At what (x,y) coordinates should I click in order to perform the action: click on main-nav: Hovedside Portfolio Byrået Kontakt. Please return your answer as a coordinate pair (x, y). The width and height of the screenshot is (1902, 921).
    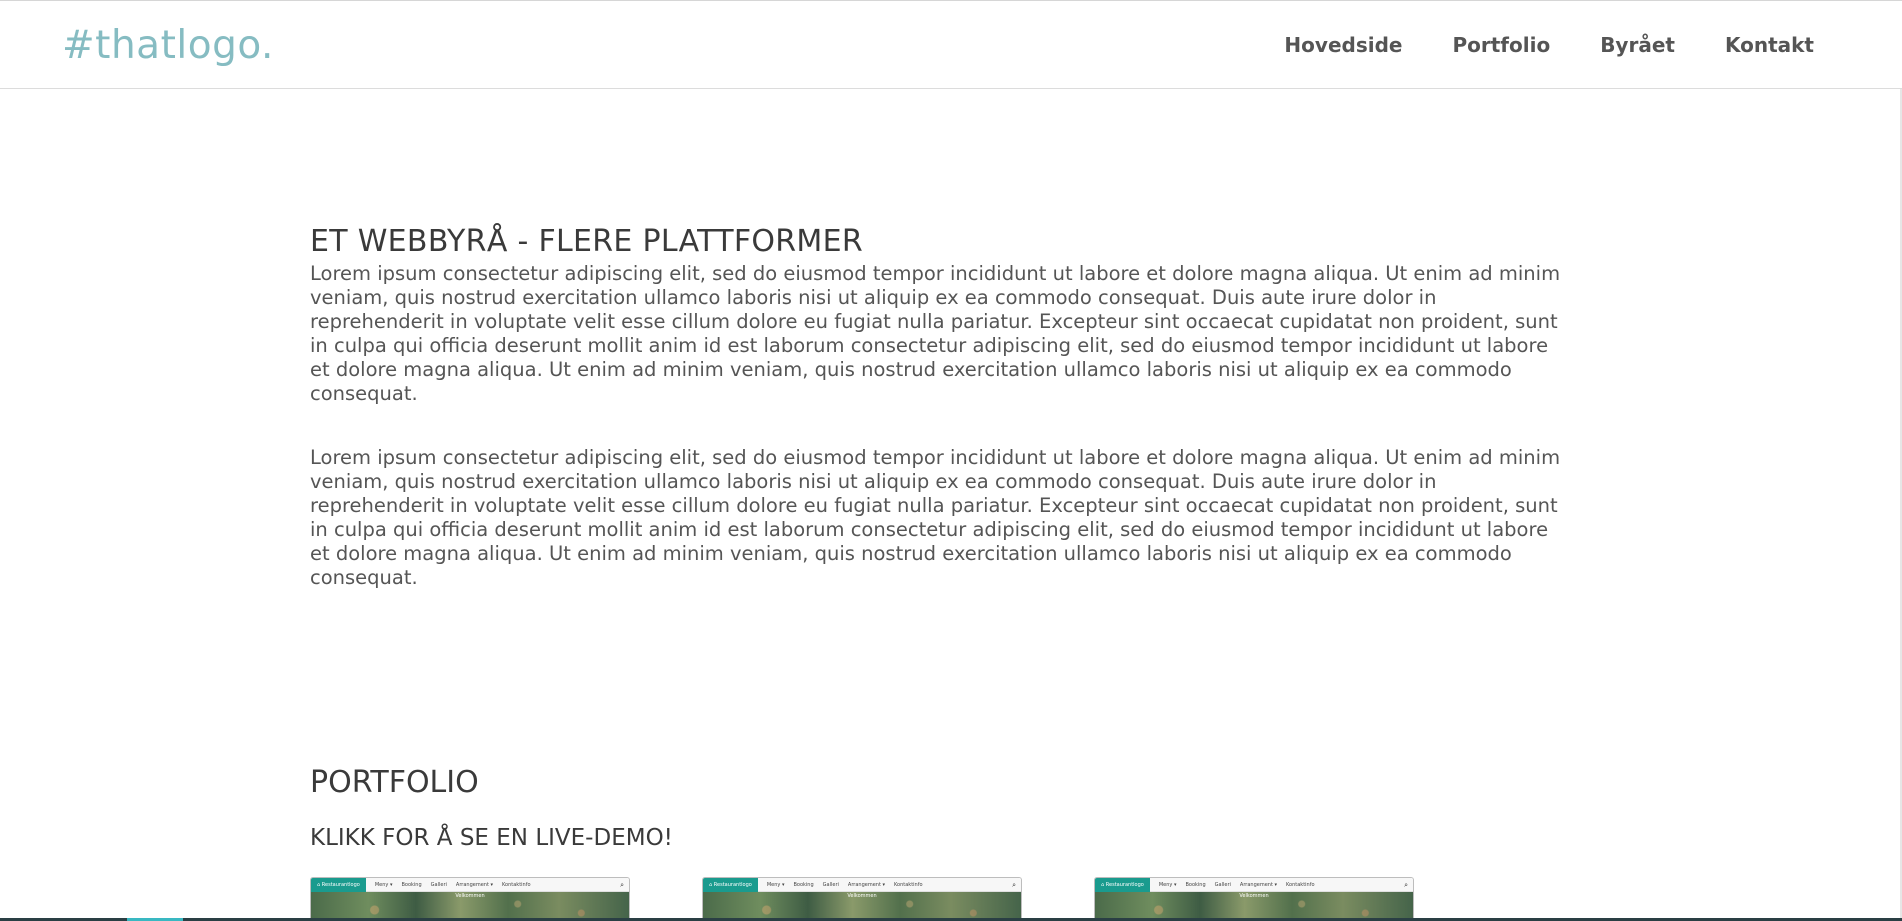
    Looking at the image, I should click on (1549, 45).